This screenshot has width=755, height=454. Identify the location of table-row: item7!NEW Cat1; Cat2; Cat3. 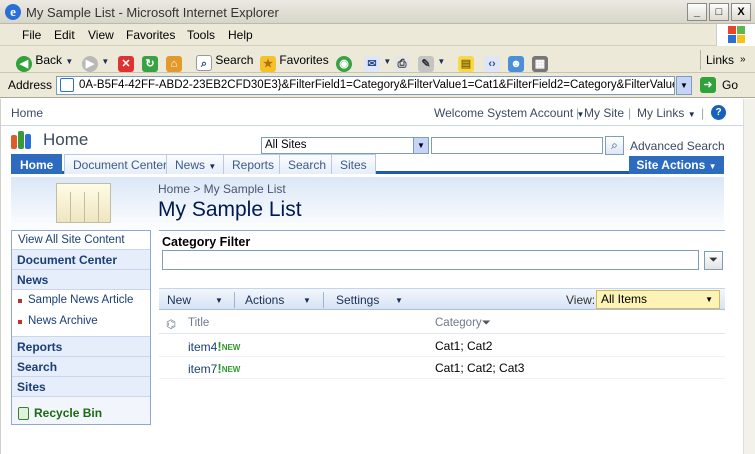
(442, 368).